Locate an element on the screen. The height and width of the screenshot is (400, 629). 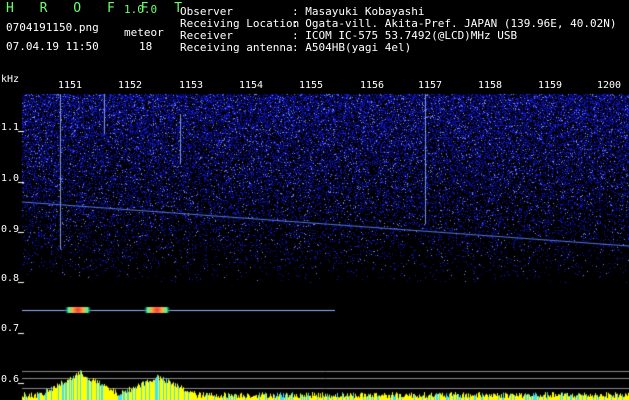
x-tick-1151: 1151 is located at coordinates (70, 85).